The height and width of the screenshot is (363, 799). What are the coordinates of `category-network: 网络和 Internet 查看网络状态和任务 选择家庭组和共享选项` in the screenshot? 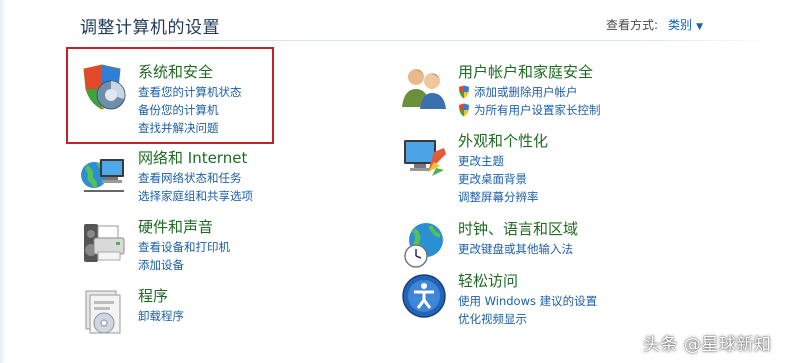 It's located at (166, 177).